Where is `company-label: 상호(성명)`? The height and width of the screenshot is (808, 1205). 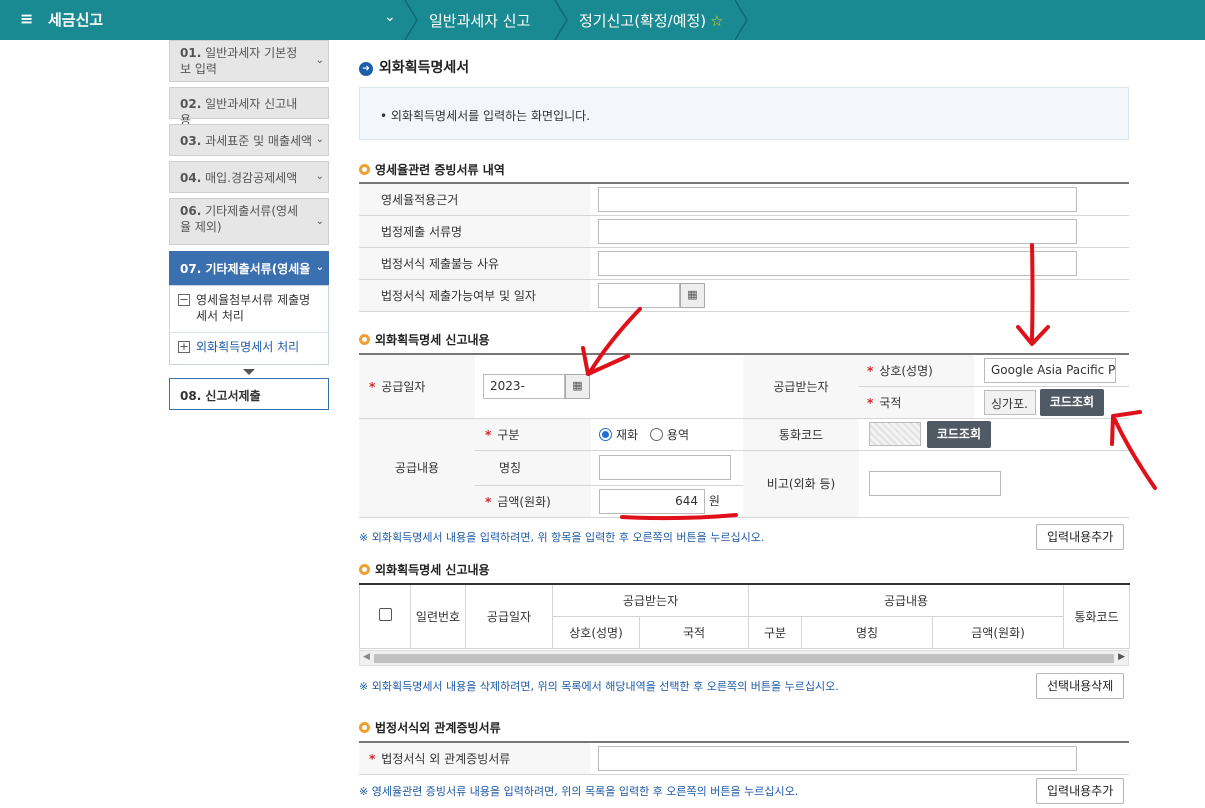
company-label: 상호(성명) is located at coordinates (906, 370).